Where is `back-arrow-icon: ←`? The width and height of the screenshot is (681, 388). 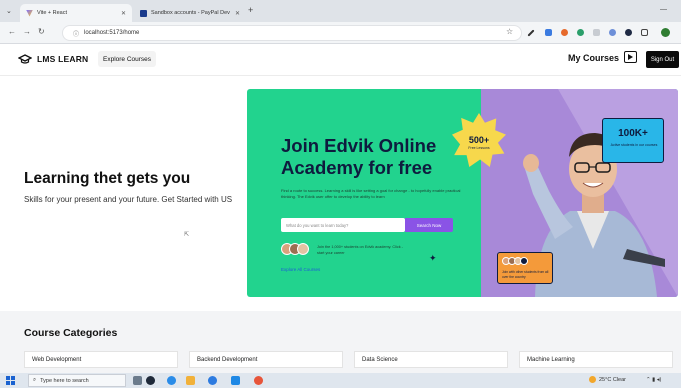
back-arrow-icon: ← is located at coordinates (12, 31).